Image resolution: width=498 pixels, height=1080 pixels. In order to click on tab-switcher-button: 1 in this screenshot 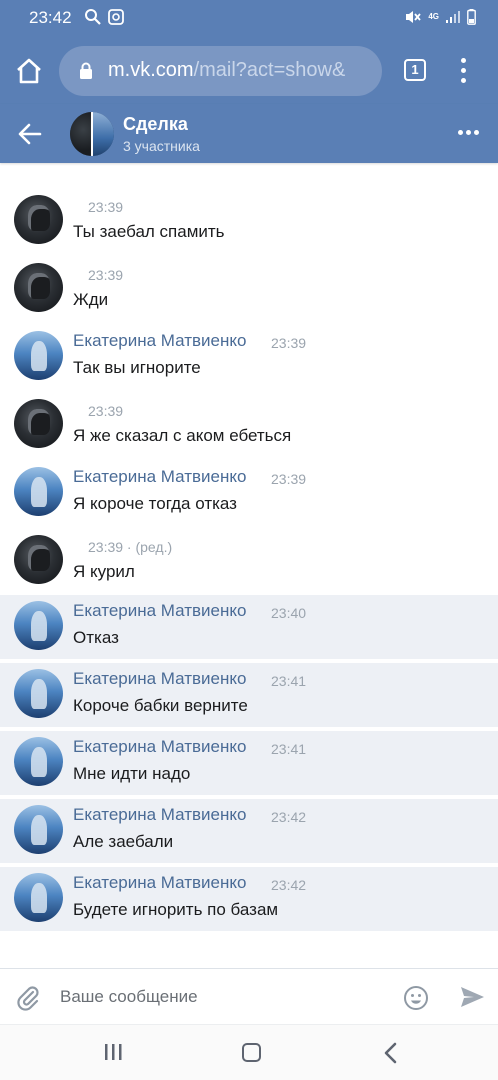, I will do `click(415, 70)`.